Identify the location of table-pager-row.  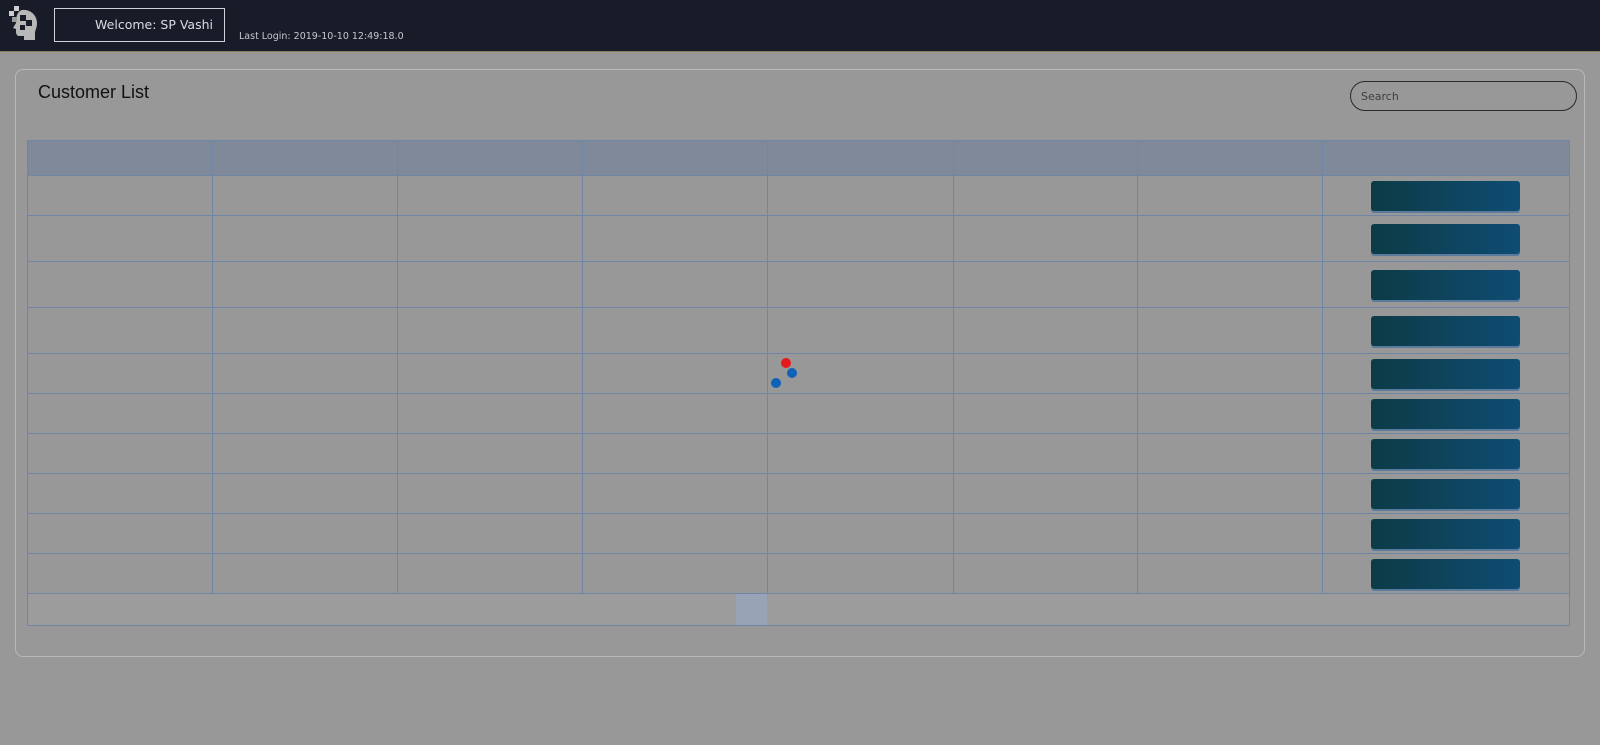
(798, 609).